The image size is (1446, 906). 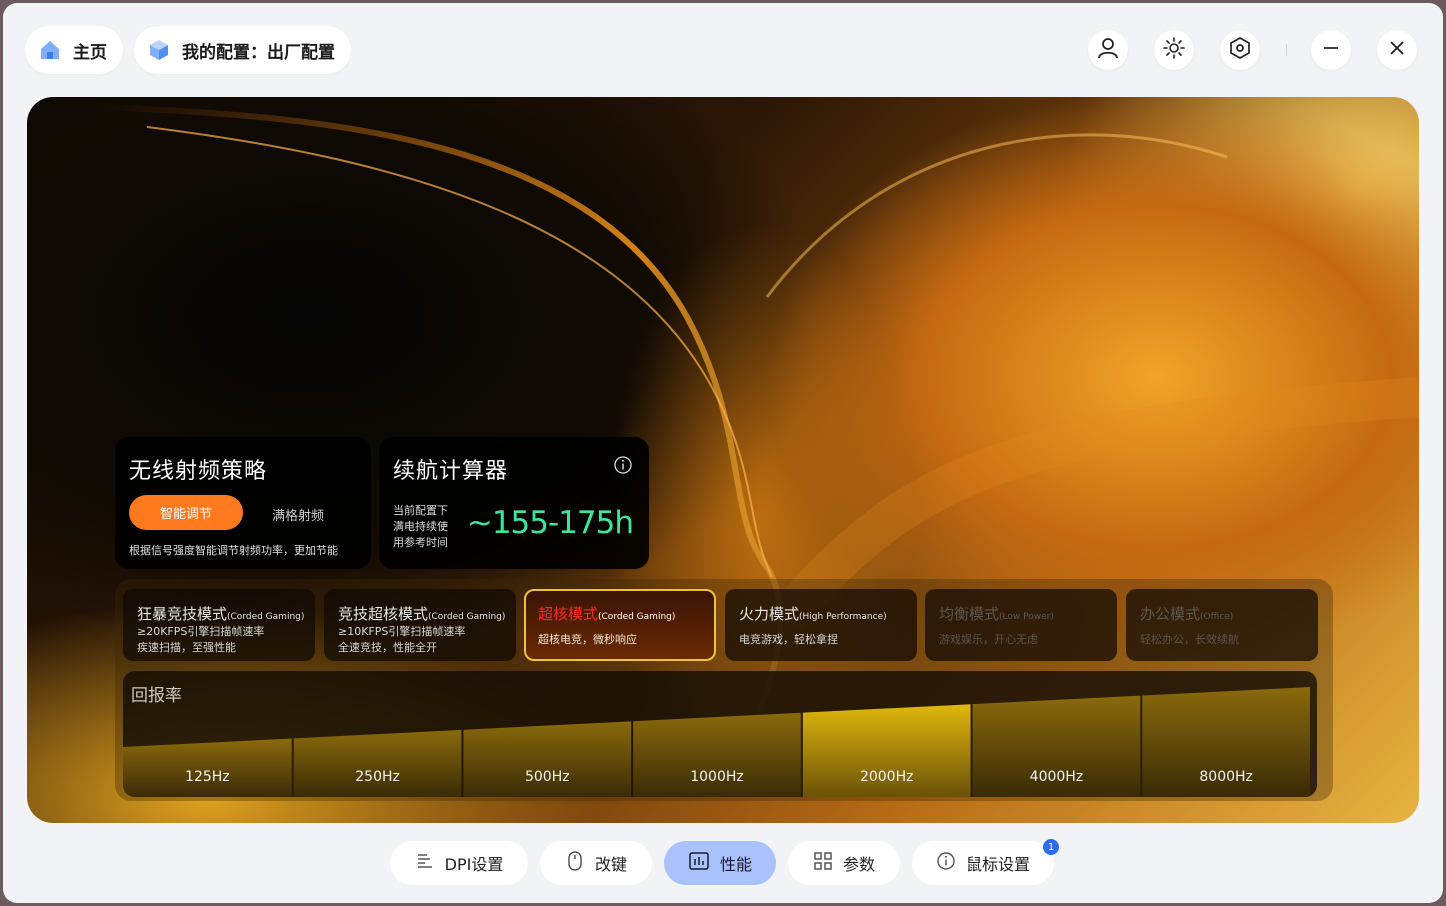 What do you see at coordinates (420, 542) in the screenshot?
I see `battery-caption-line: 用参考时间` at bounding box center [420, 542].